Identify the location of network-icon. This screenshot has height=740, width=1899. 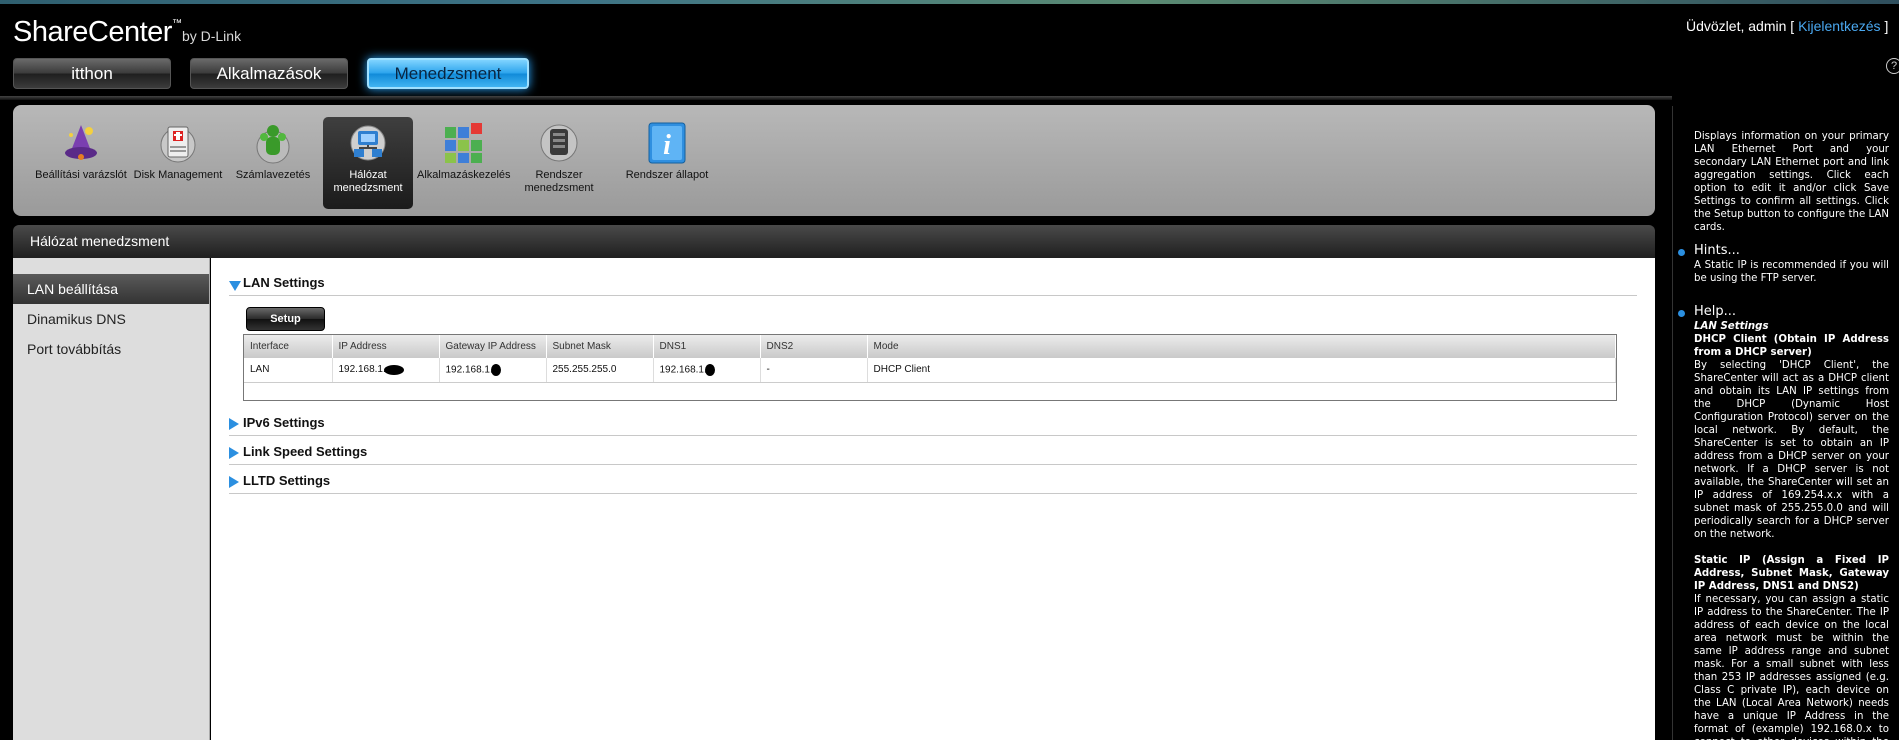
(368, 143).